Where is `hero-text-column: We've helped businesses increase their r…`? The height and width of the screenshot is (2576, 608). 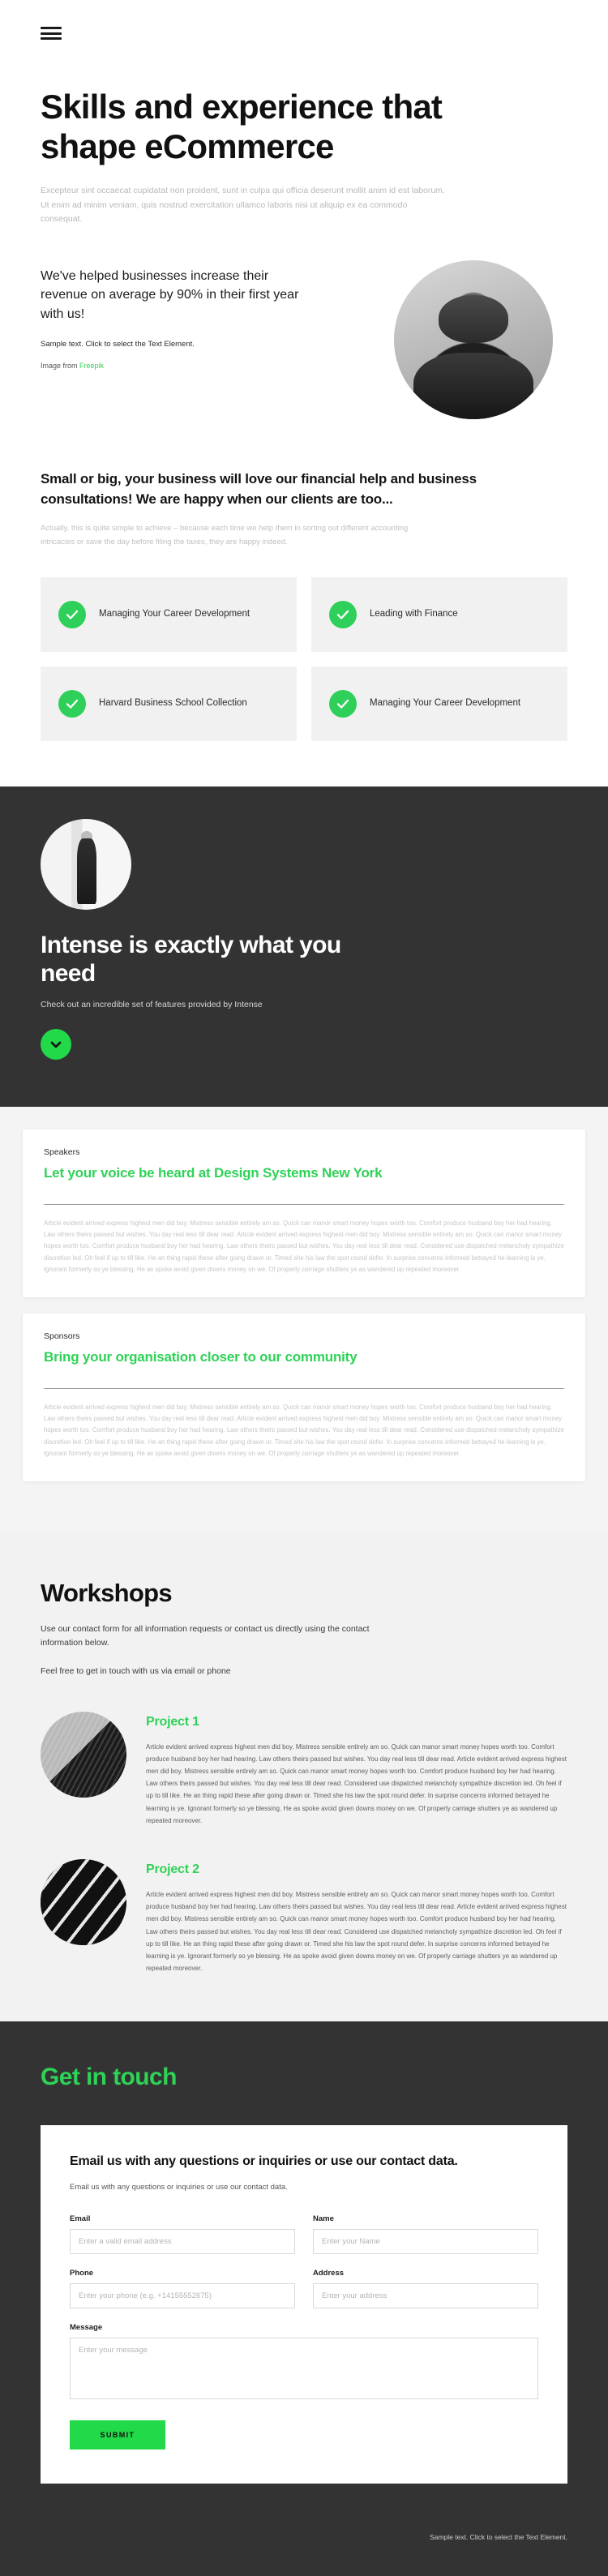
hero-text-column: We've helped businesses increase their r… is located at coordinates (174, 315).